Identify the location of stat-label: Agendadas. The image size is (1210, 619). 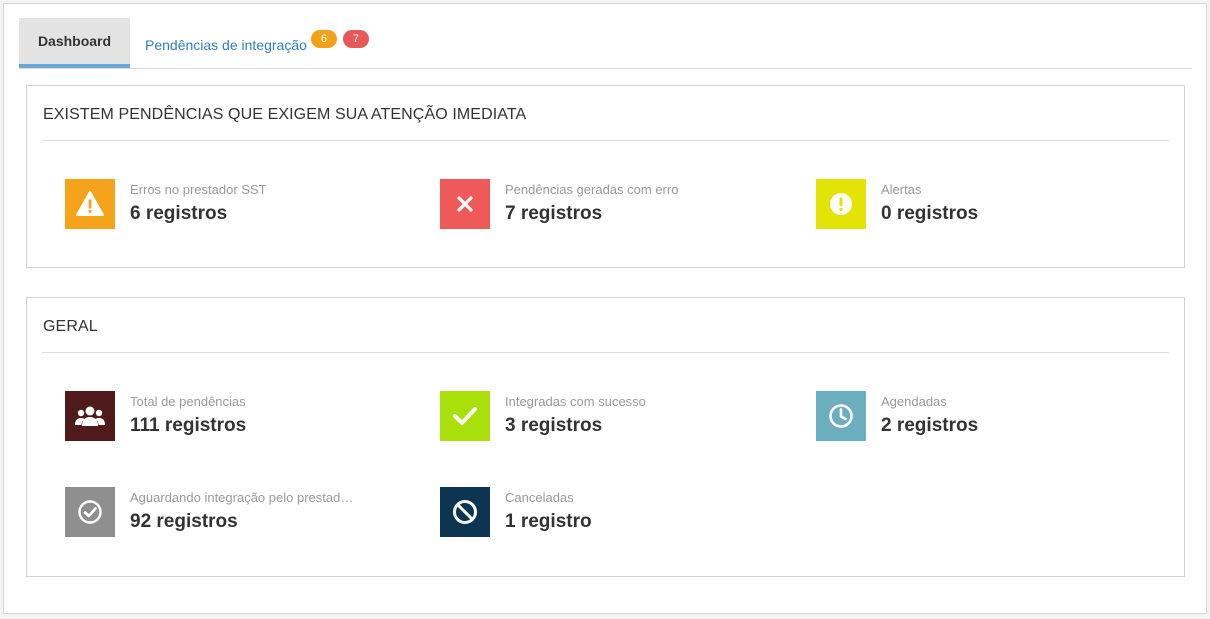
(914, 401).